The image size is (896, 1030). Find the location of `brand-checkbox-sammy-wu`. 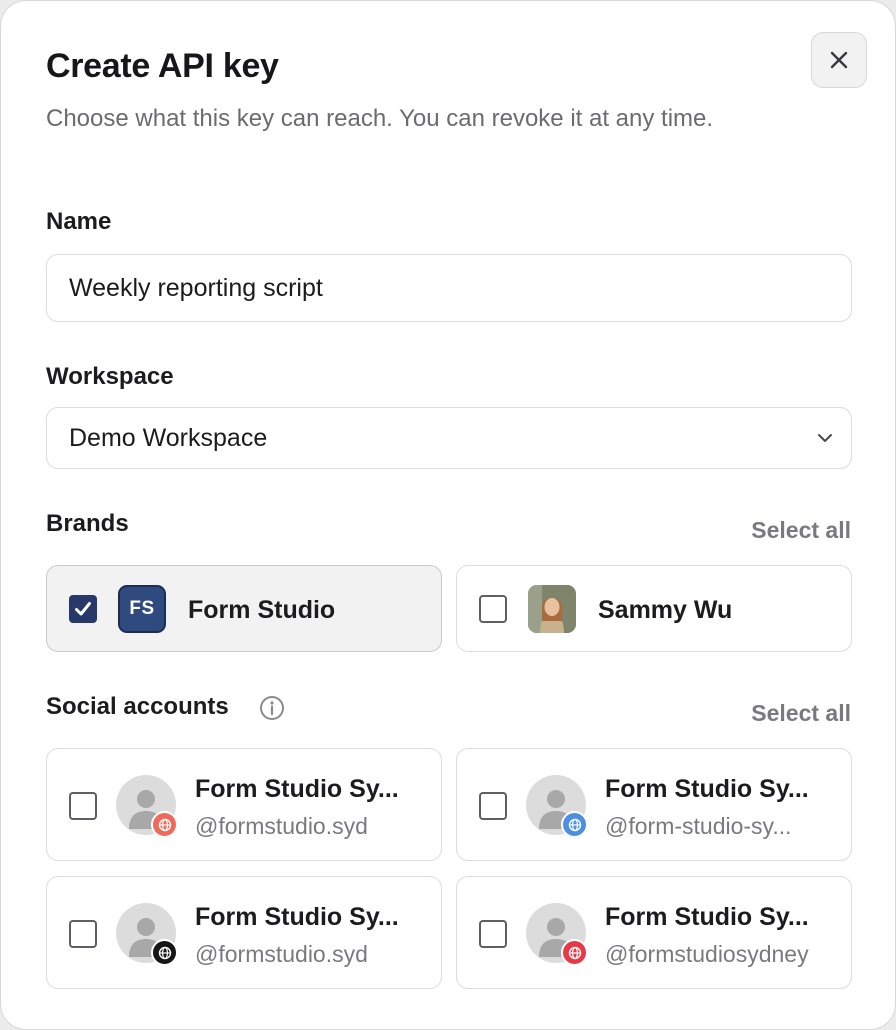

brand-checkbox-sammy-wu is located at coordinates (493, 609).